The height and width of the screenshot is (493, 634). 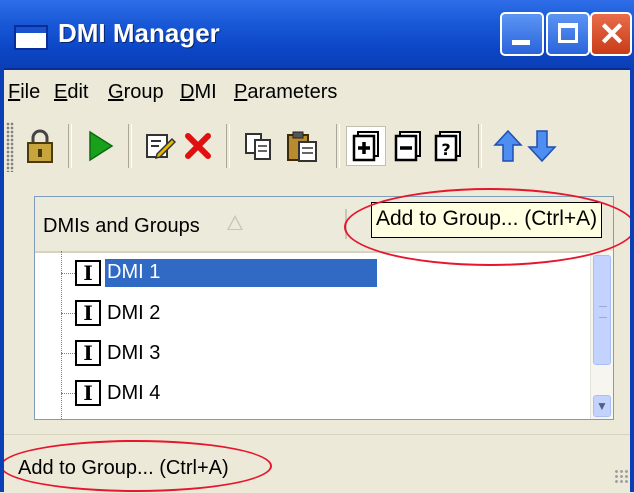 I want to click on menu-bar: File Edit Group DMI Parameters, so click(x=317, y=90).